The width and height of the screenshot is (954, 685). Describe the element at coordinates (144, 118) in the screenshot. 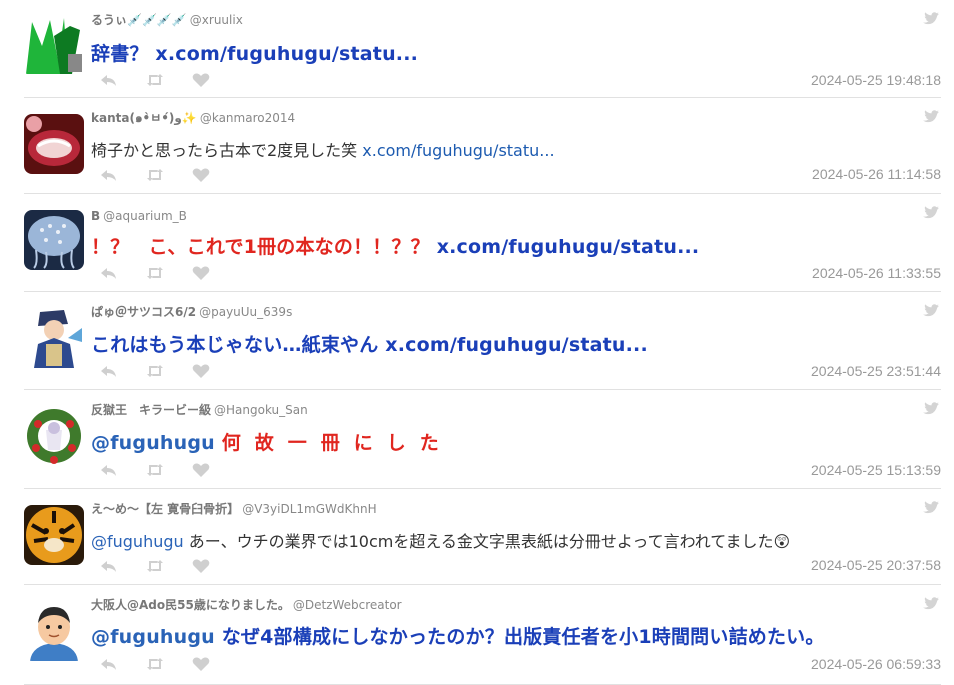

I see `user-display-name: kanta(๑•̀ㅂ•́)و✨` at that location.